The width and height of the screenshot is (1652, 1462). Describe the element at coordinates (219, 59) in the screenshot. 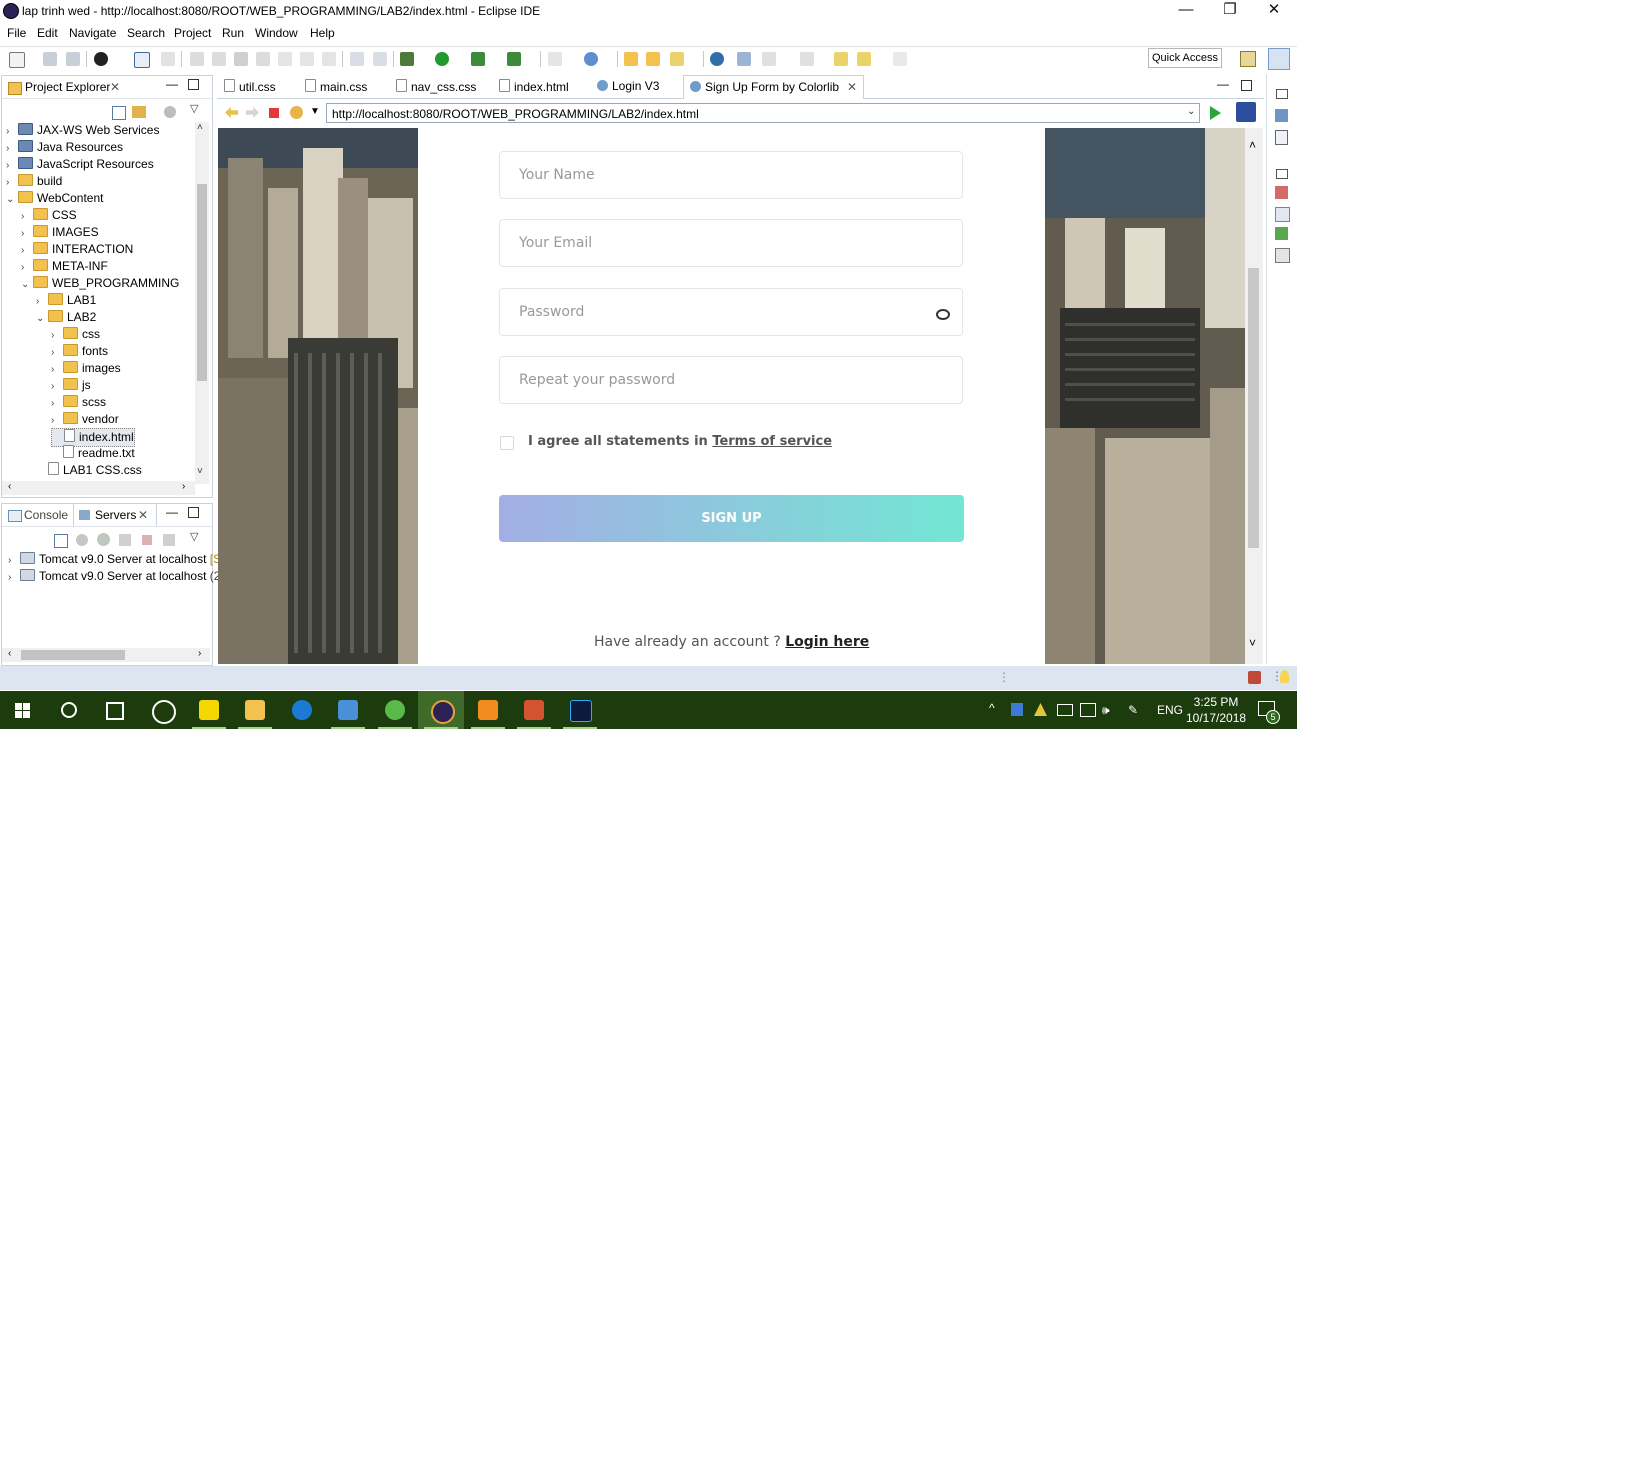

I see `suspend-icon` at that location.